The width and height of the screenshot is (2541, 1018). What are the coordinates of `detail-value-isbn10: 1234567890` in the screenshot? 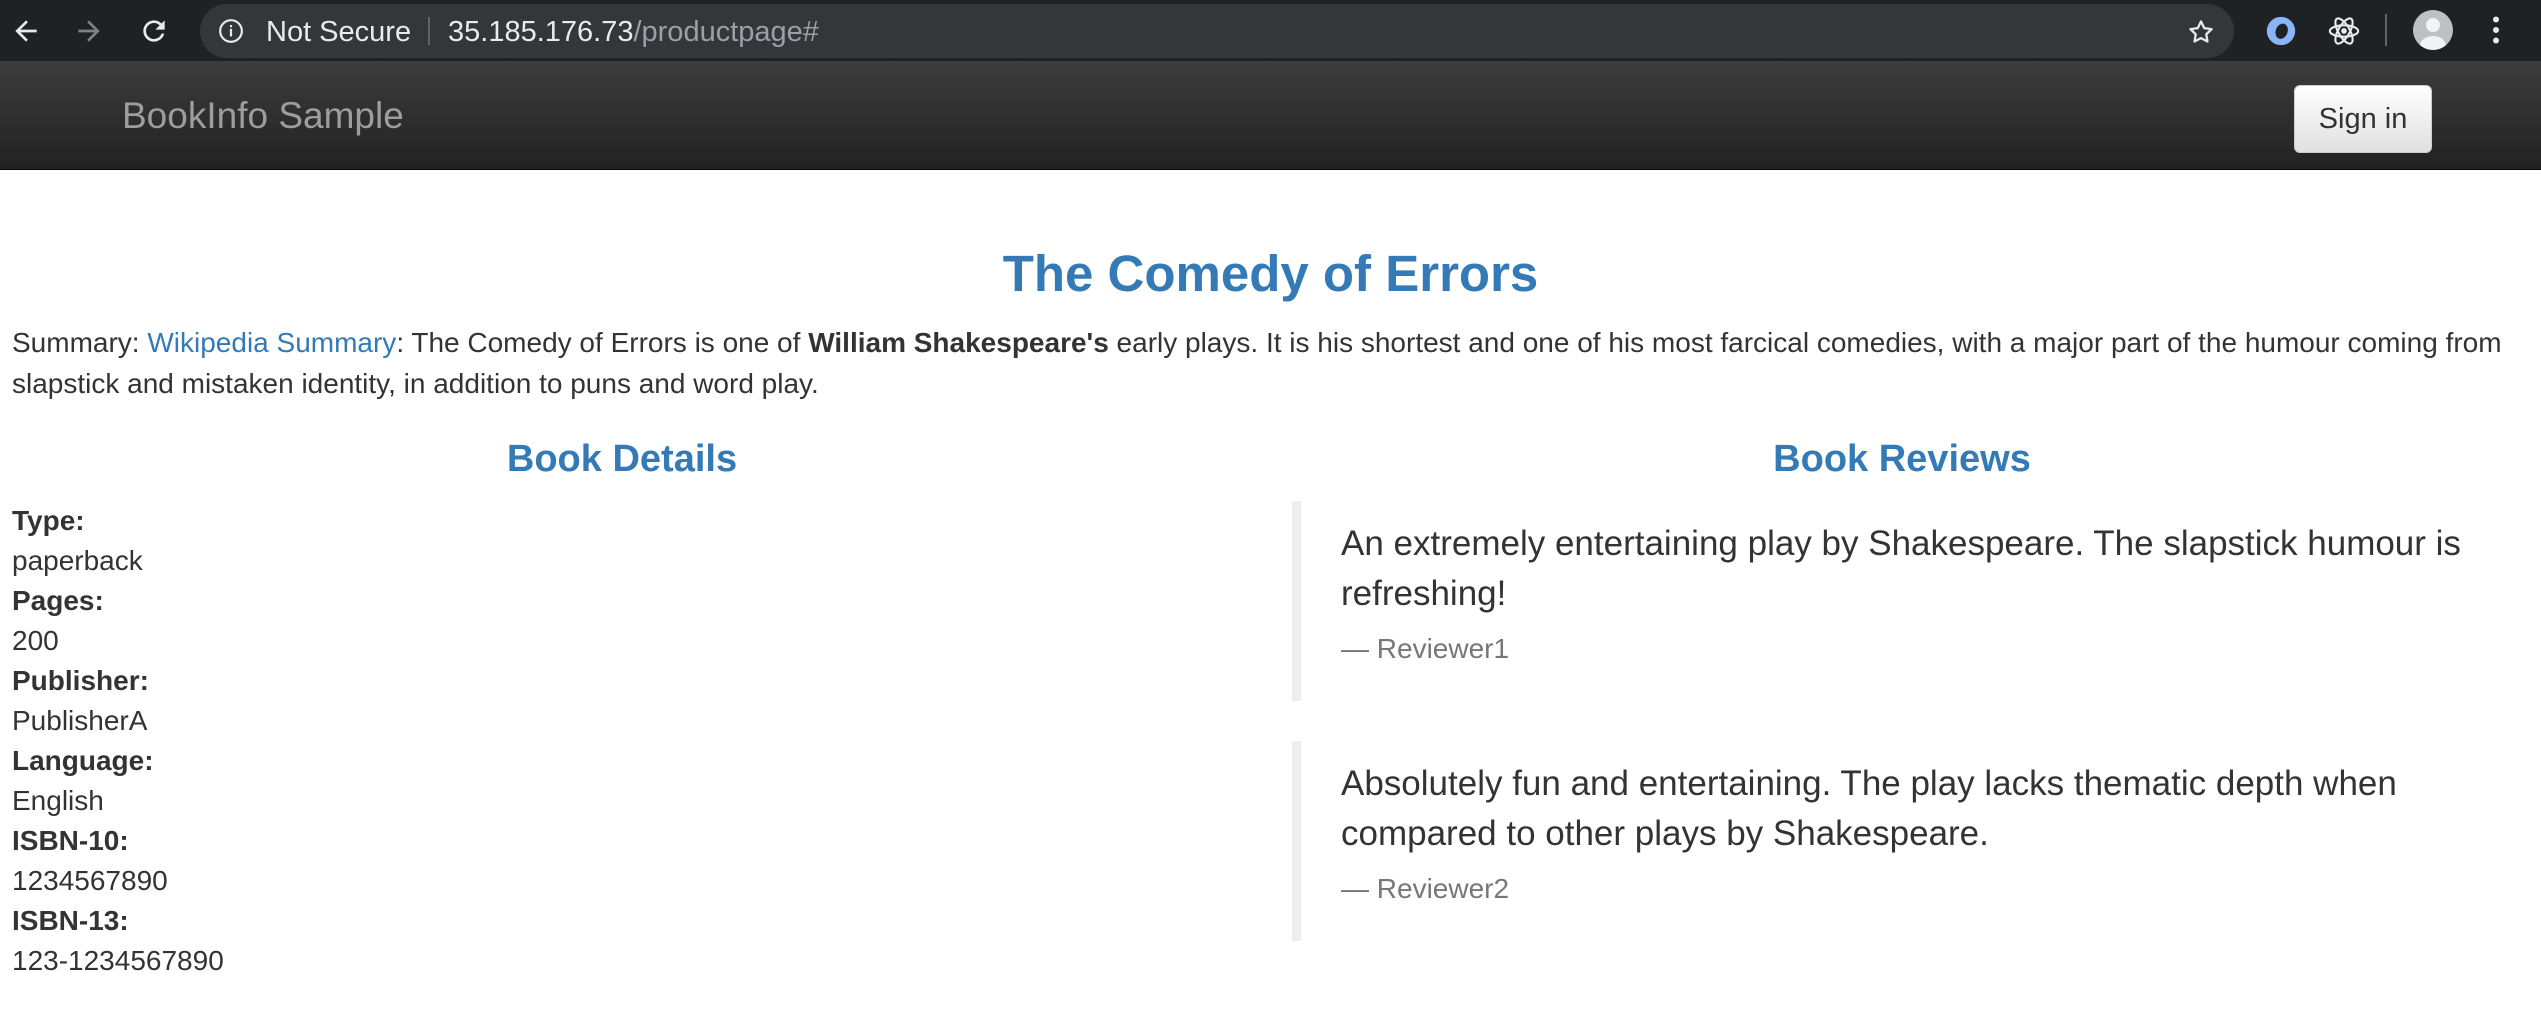 It's located at (90, 880).